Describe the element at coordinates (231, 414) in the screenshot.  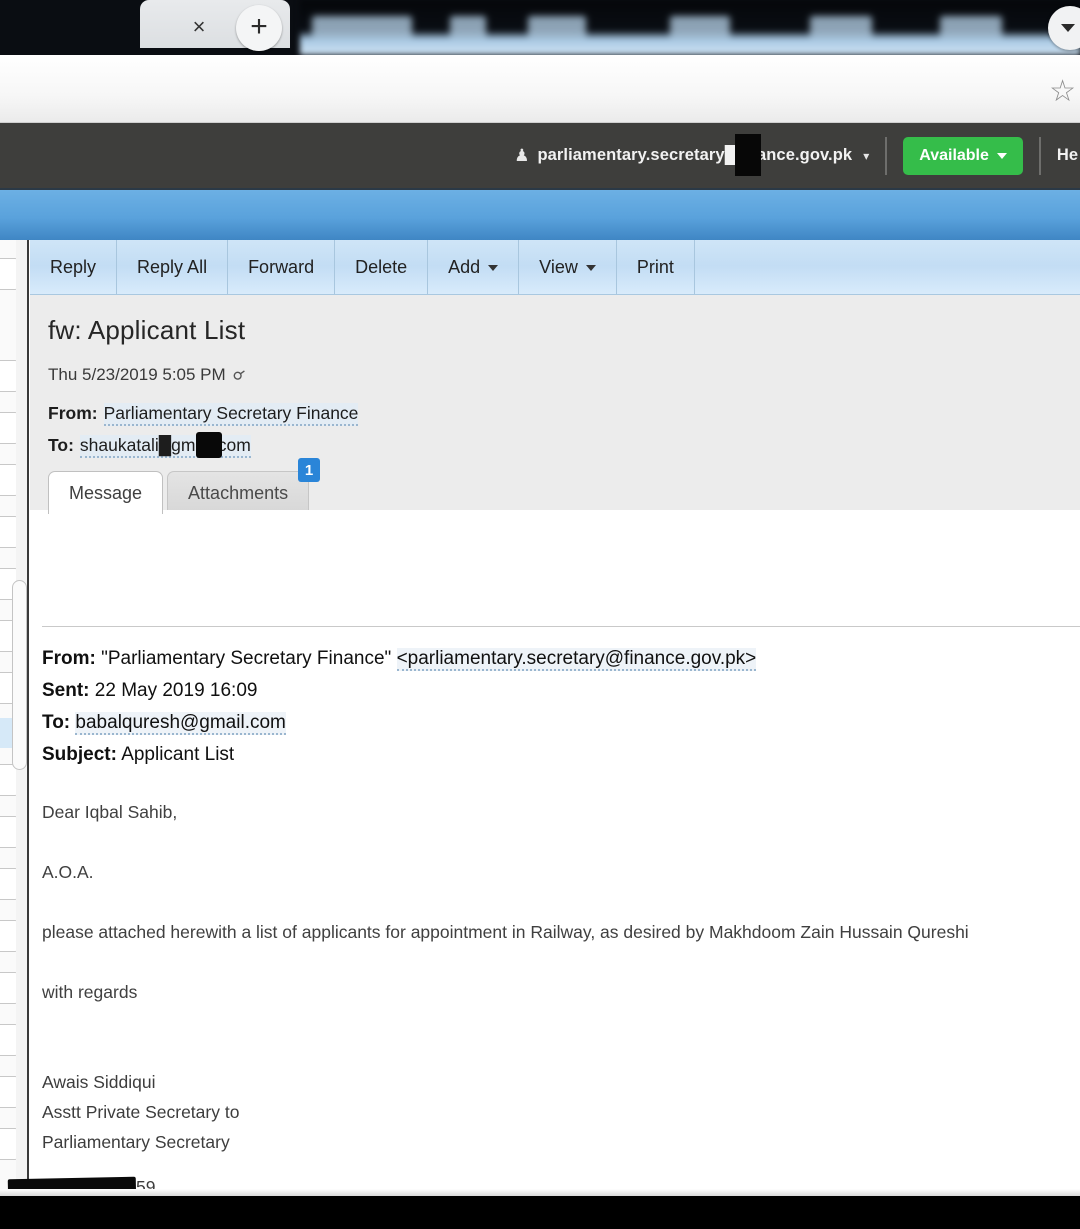
I see `from-value: Parliamentary Secretary Finance` at that location.